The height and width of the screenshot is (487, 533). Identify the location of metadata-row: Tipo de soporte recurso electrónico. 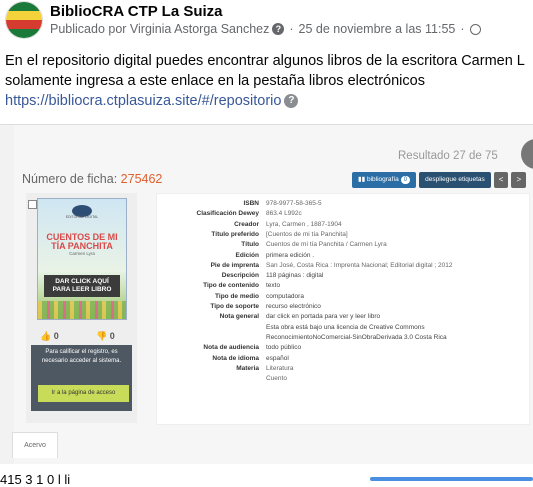
(343, 307).